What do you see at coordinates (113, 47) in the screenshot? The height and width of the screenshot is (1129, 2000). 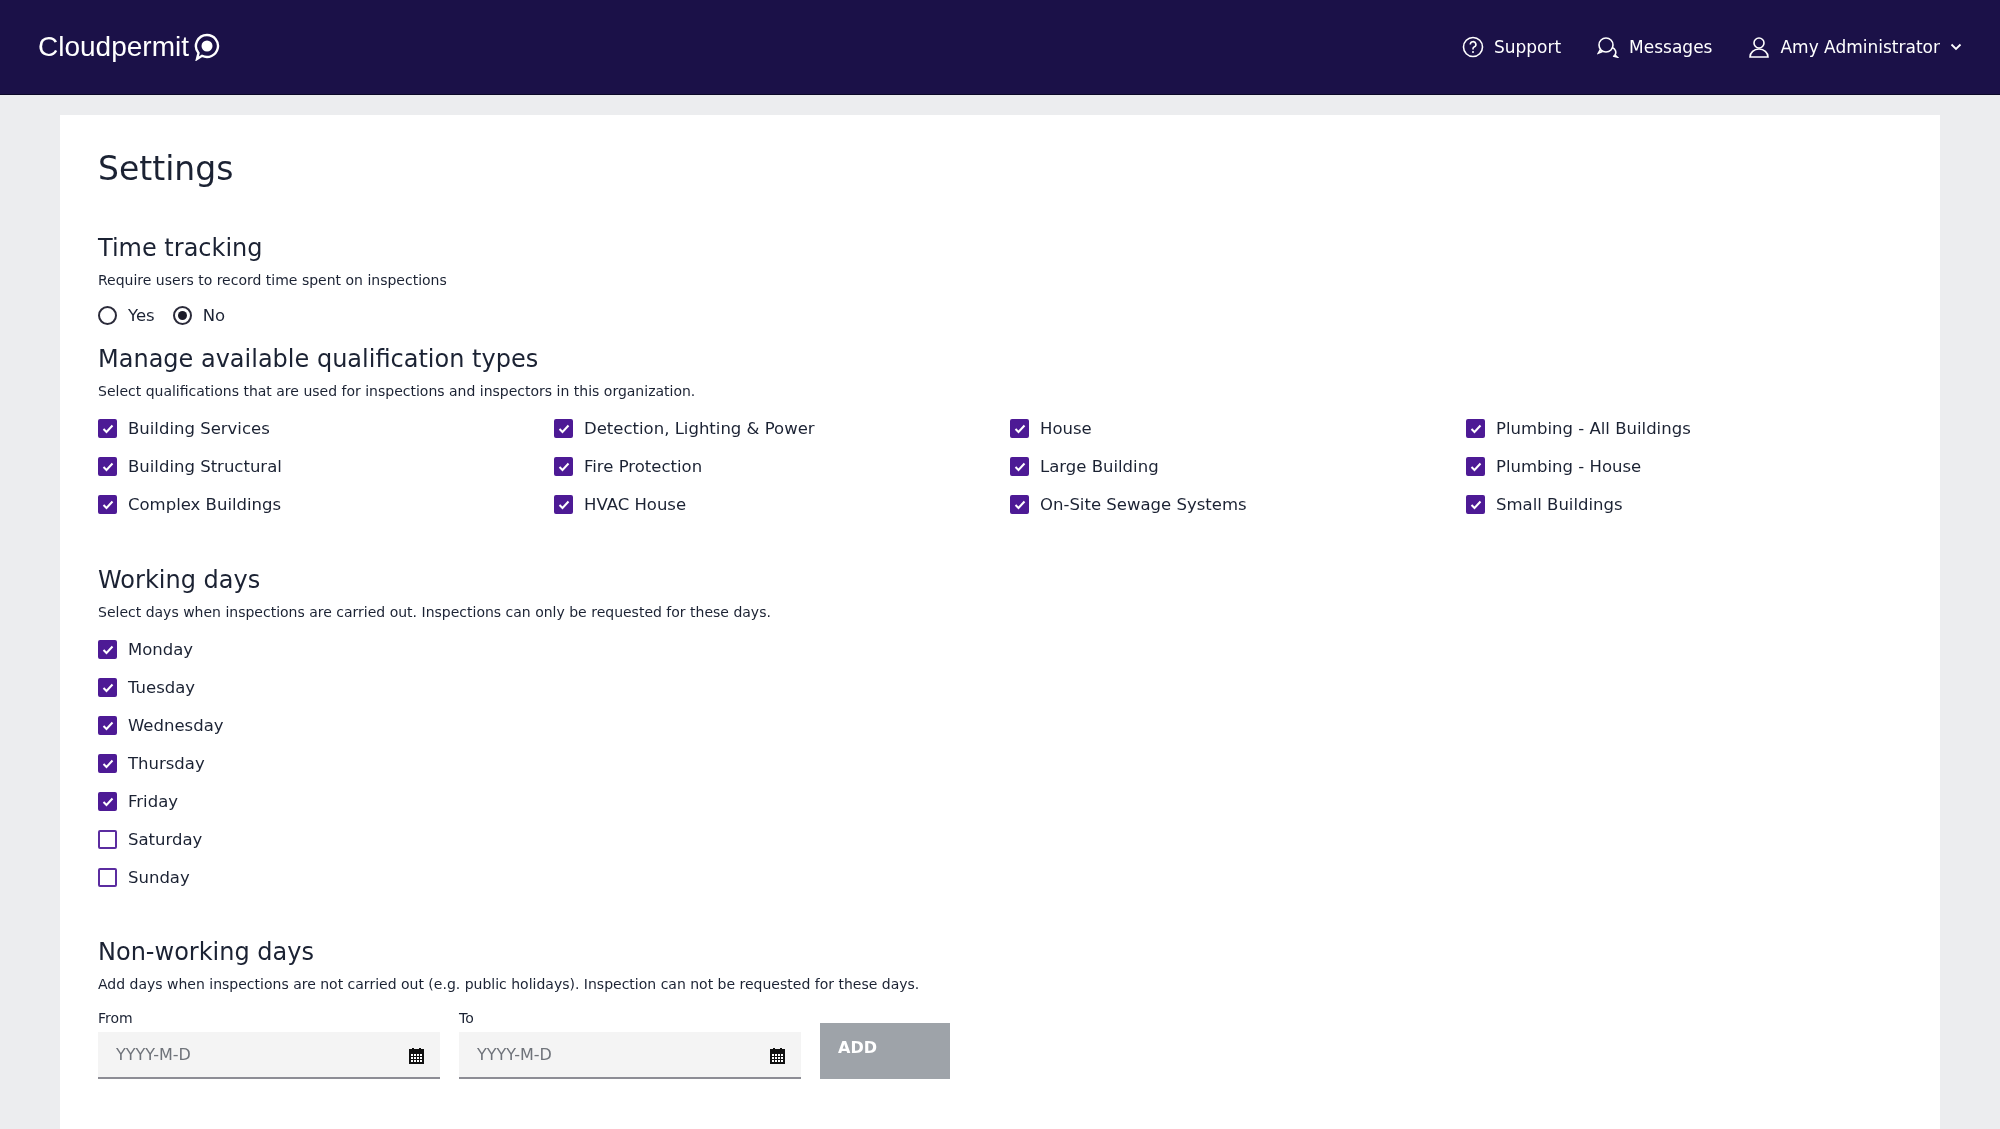 I see `logo-text: Cloudpermit` at bounding box center [113, 47].